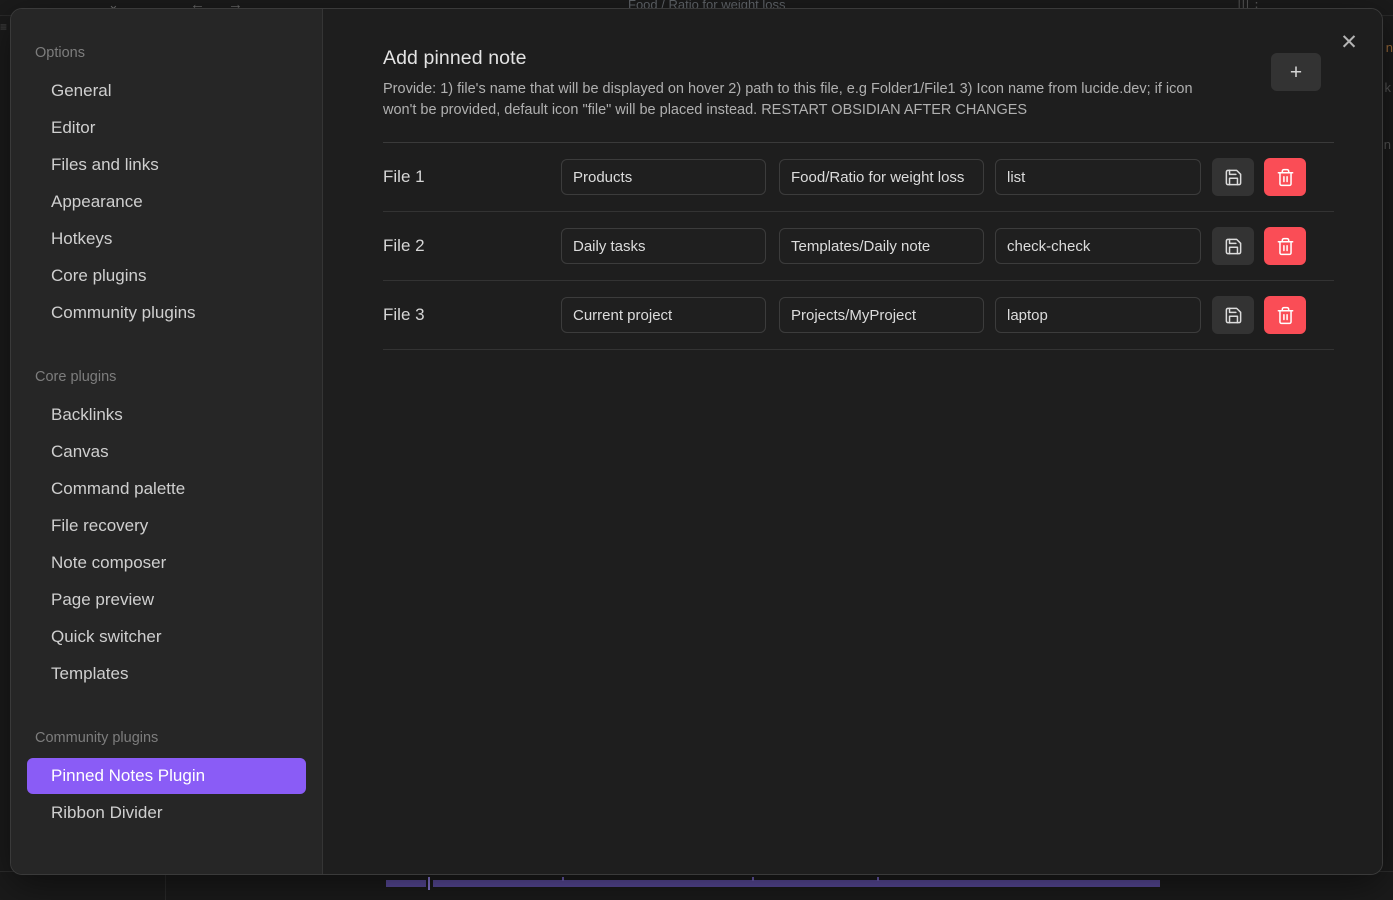  What do you see at coordinates (429, 883) in the screenshot?
I see `background-text-caret` at bounding box center [429, 883].